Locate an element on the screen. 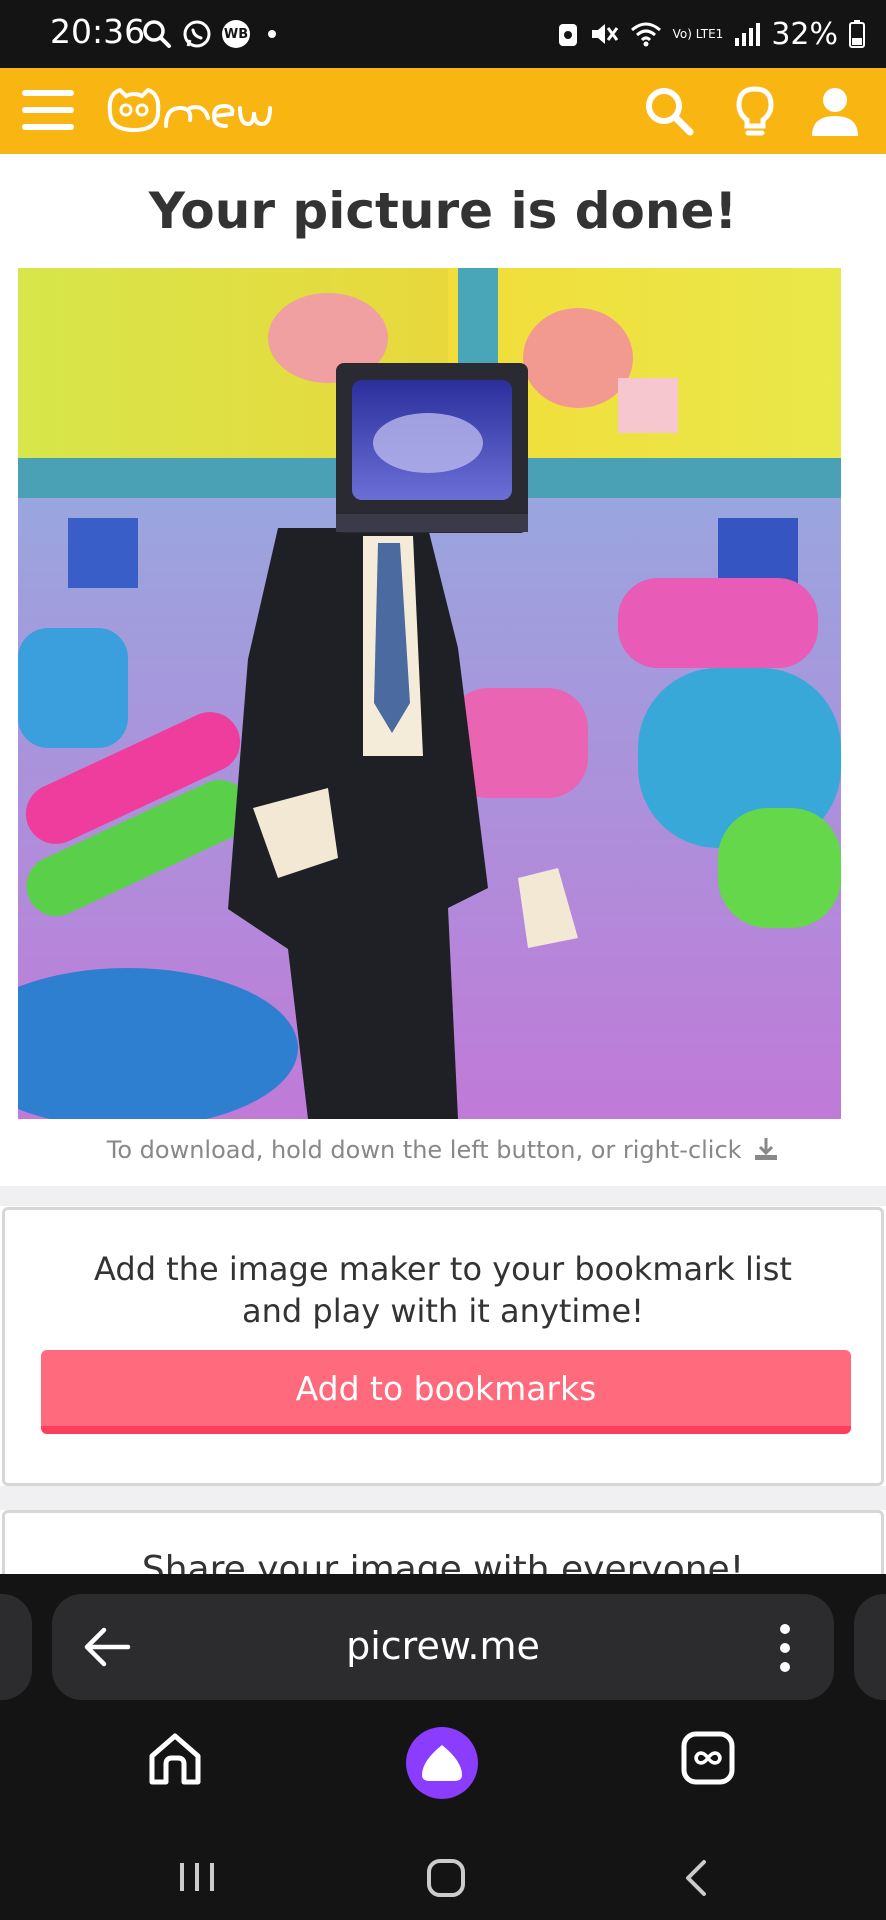 The height and width of the screenshot is (1920, 886). alice-assistant-icon is located at coordinates (442, 1763).